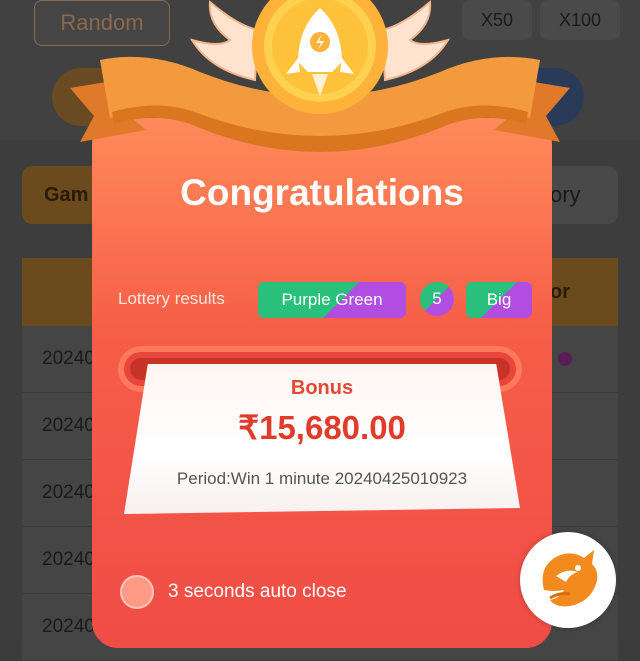  What do you see at coordinates (62, 292) in the screenshot?
I see `table-header-left` at bounding box center [62, 292].